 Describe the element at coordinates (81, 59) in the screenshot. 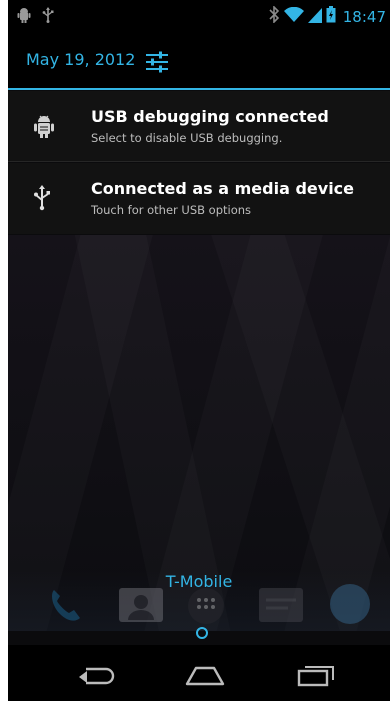

I see `date-label: May 19, 2012` at that location.